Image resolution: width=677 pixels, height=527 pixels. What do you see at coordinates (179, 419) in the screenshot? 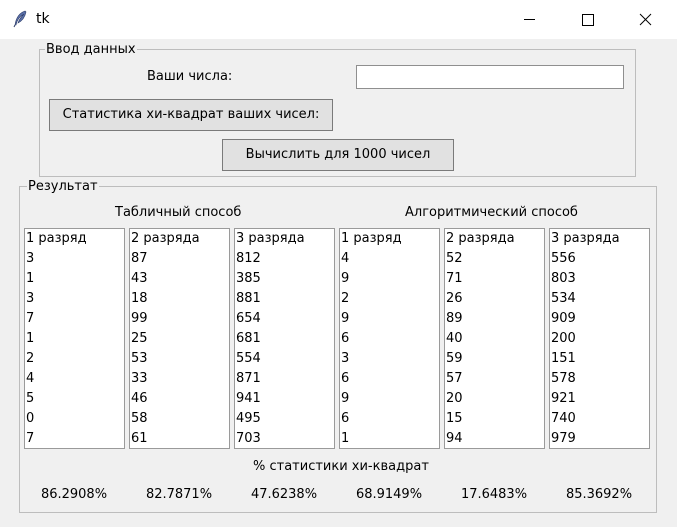
I see `list-item: 58` at bounding box center [179, 419].